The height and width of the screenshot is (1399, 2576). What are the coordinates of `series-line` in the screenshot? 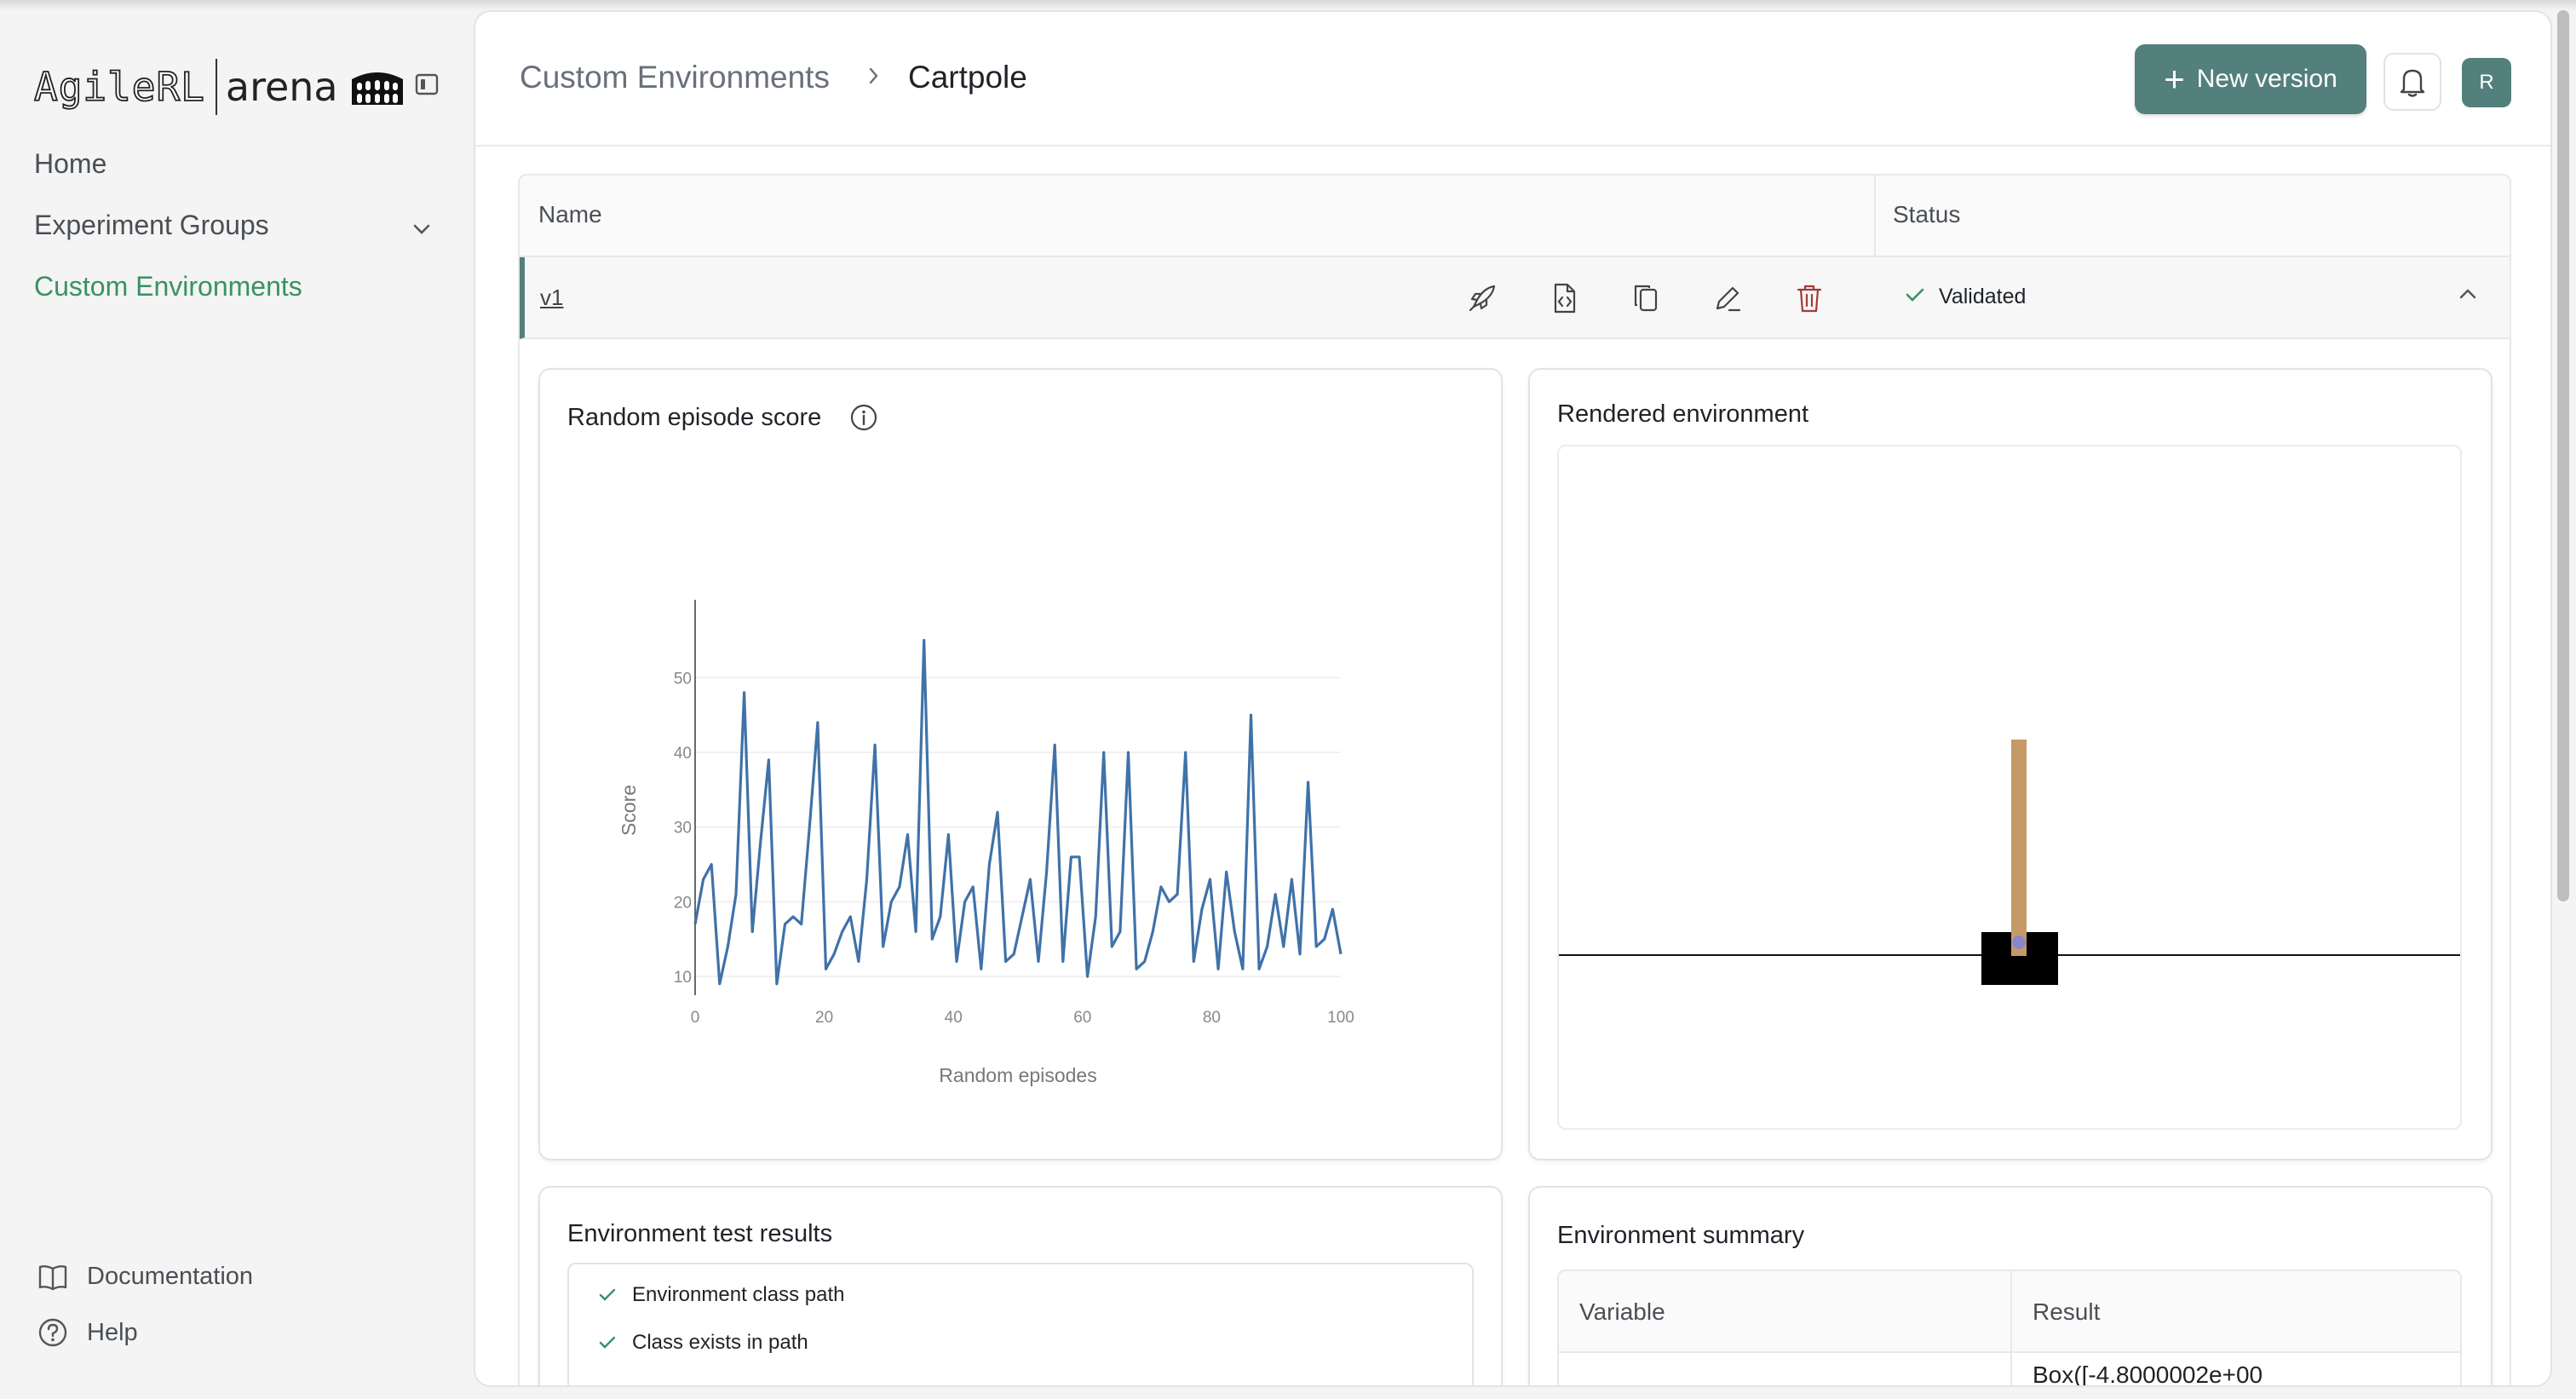 It's located at (1018, 812).